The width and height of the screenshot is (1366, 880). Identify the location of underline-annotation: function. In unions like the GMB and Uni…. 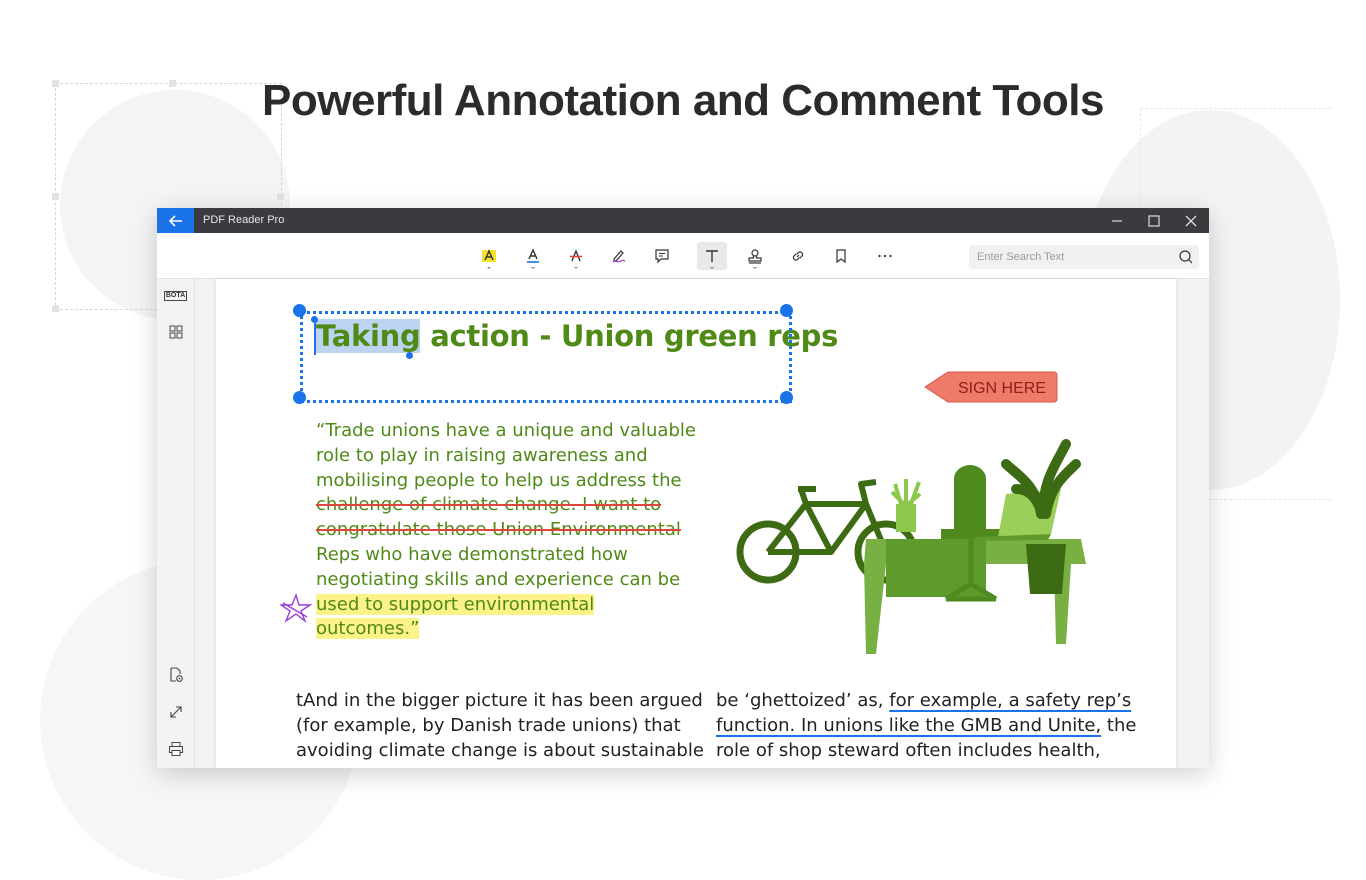
(908, 725).